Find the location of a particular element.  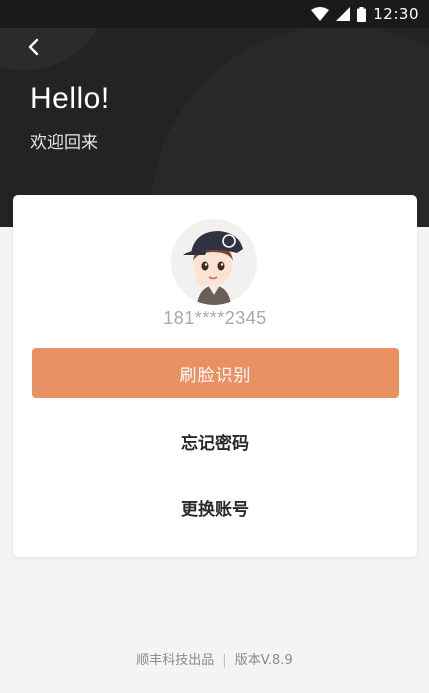

switch-account-link: 更换账号 is located at coordinates (215, 507).